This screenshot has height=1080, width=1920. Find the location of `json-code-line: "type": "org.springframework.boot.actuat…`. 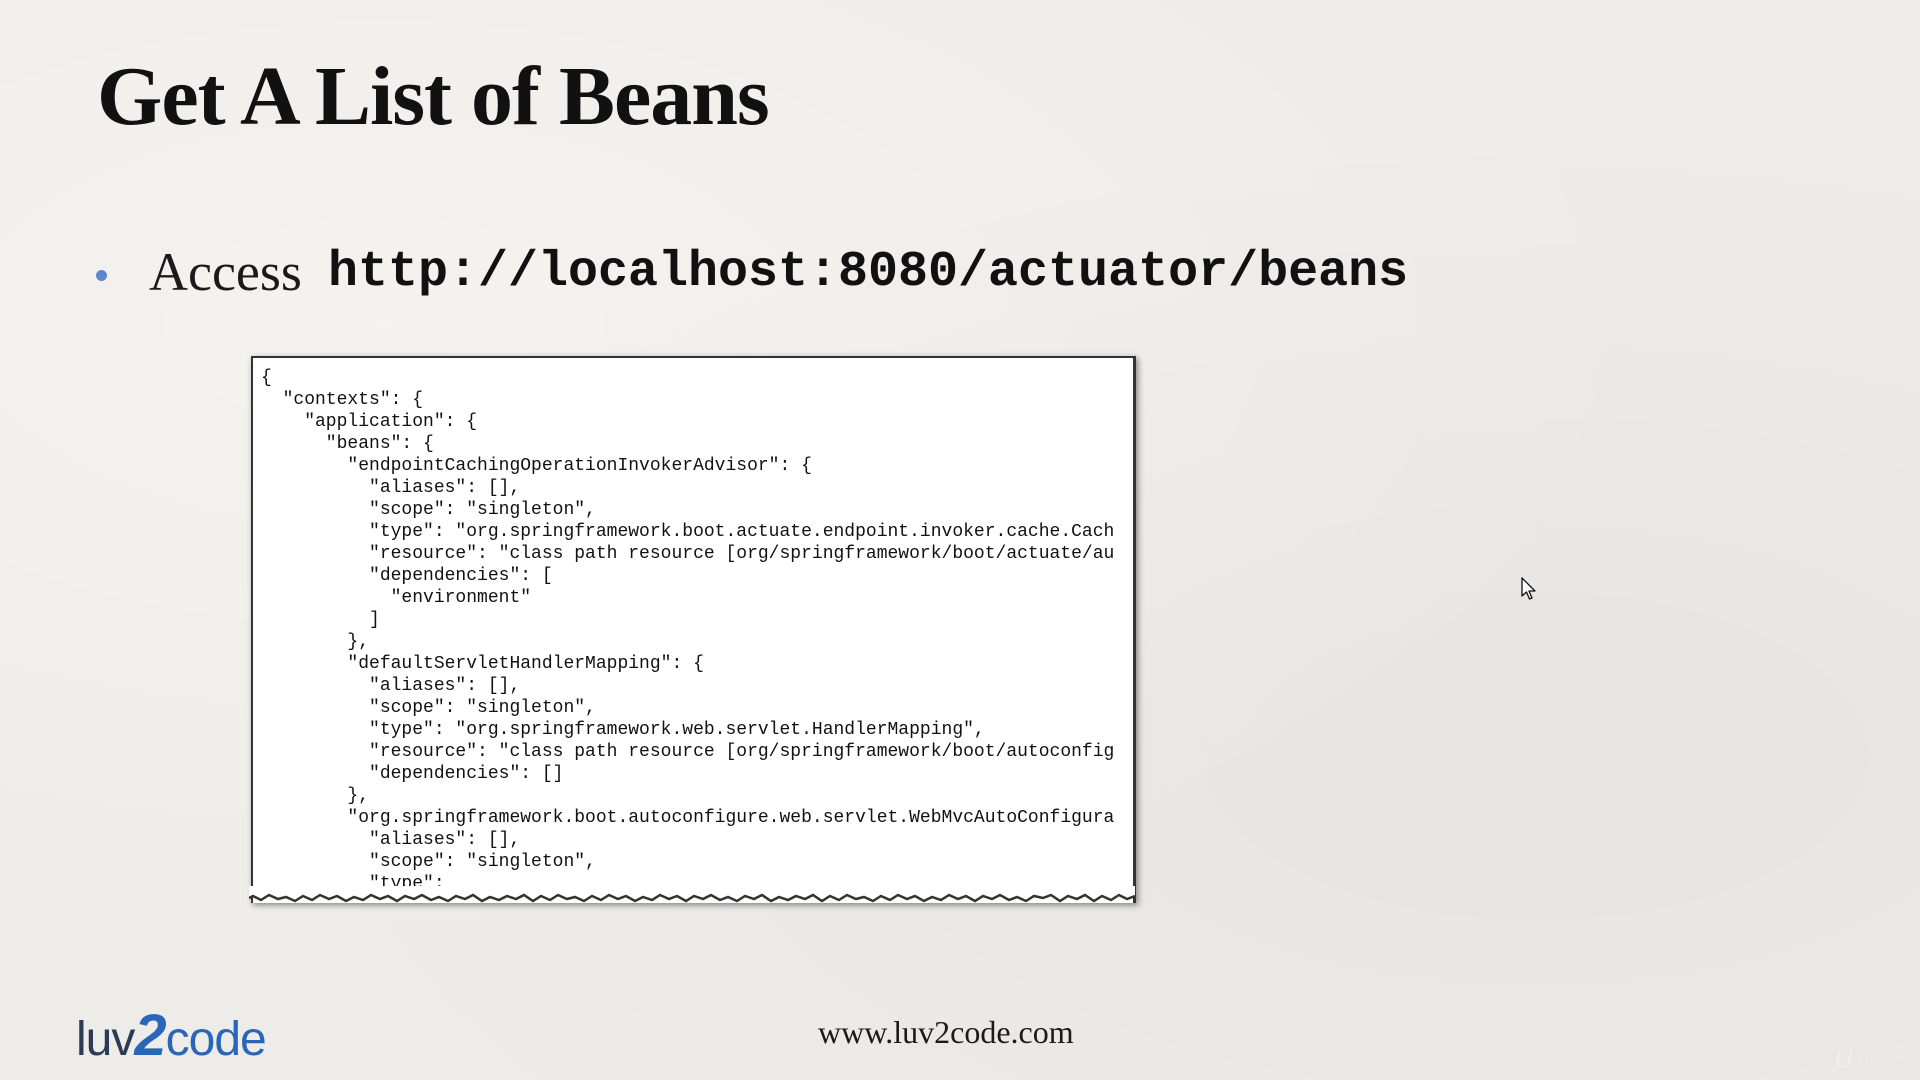

json-code-line: "type": "org.springframework.boot.actuat… is located at coordinates (688, 532).